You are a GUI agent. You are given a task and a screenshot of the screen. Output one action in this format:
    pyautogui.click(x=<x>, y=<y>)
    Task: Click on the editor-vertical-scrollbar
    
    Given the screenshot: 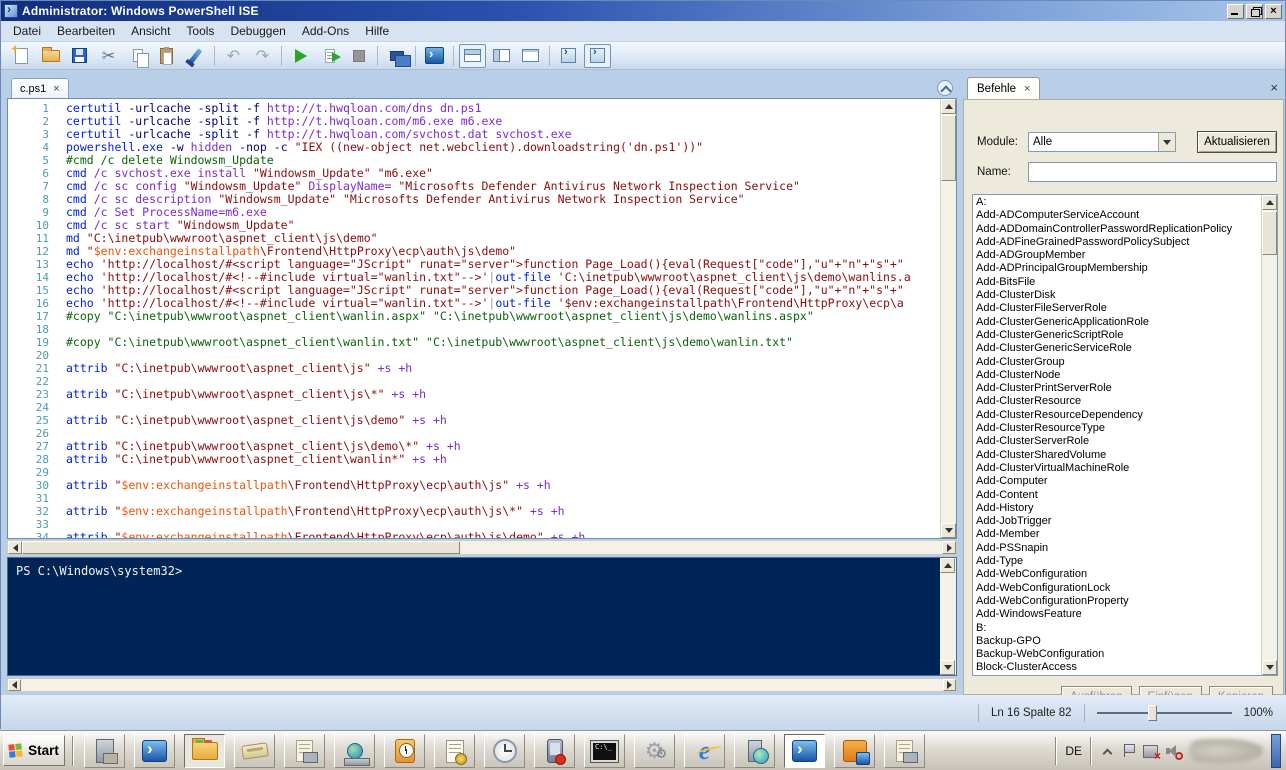 What is the action you would take?
    pyautogui.click(x=948, y=318)
    